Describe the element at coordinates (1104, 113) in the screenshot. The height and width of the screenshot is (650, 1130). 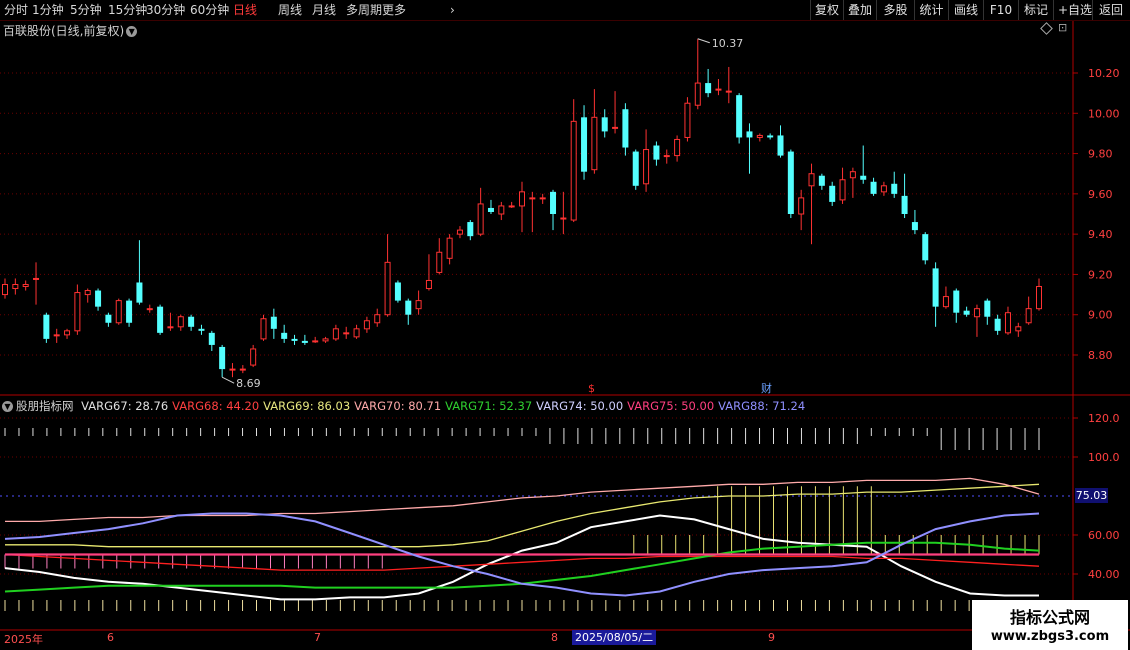
I see `price-label: 10.00` at that location.